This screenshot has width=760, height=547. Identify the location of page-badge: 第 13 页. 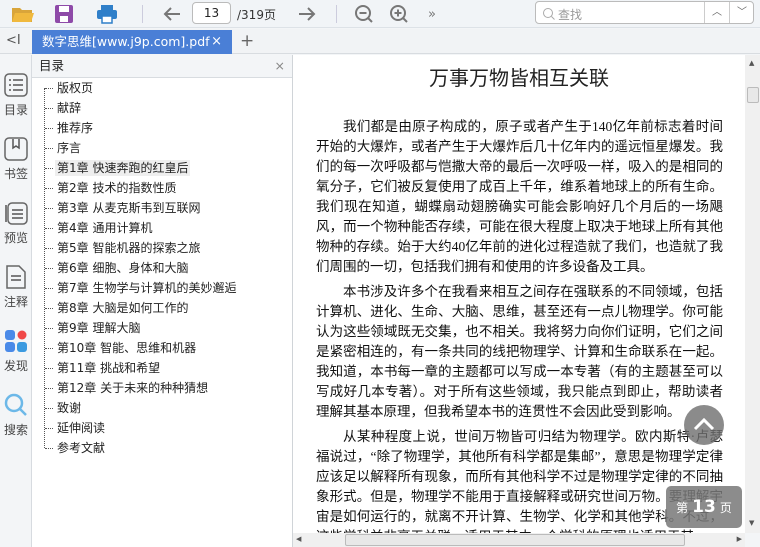
(704, 507).